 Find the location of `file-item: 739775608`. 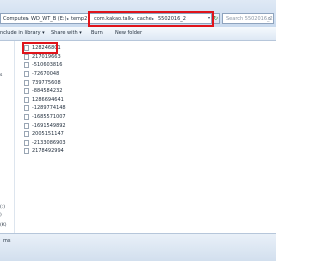

file-item: 739775608 is located at coordinates (54, 83).